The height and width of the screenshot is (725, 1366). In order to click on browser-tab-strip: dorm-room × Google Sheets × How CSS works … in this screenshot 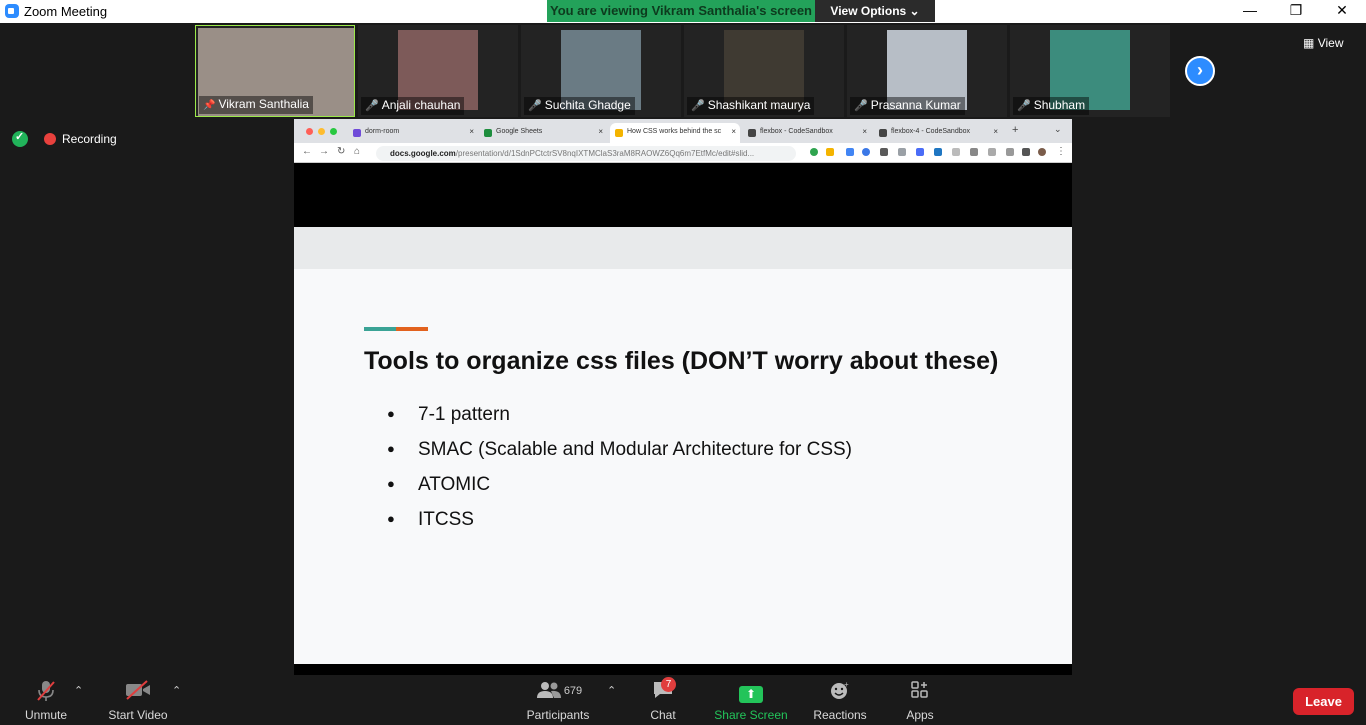, I will do `click(683, 131)`.